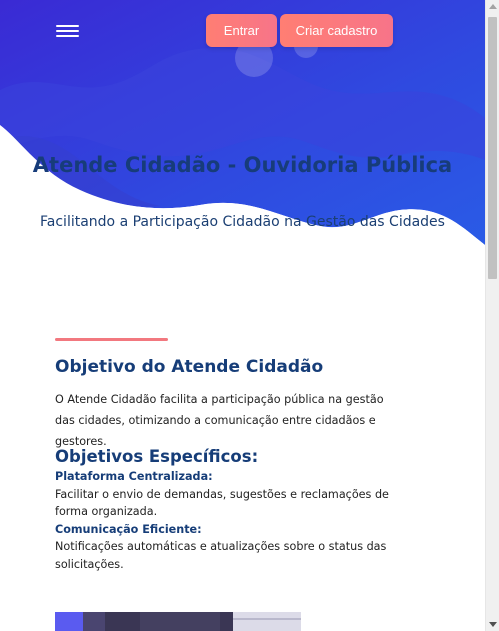  What do you see at coordinates (178, 621) in the screenshot?
I see `illustration-image` at bounding box center [178, 621].